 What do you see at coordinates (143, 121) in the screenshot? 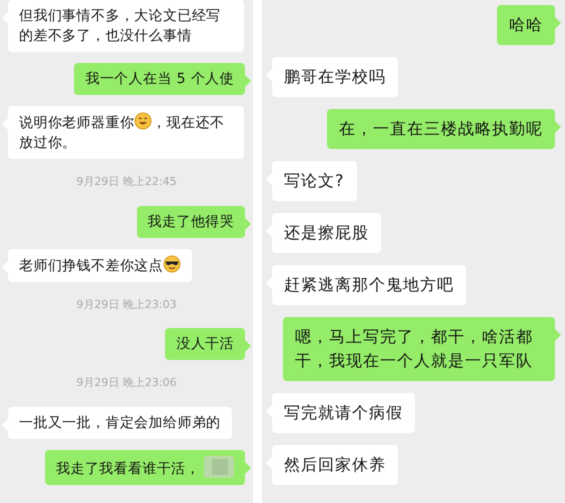
I see `grin-emoji-icon` at bounding box center [143, 121].